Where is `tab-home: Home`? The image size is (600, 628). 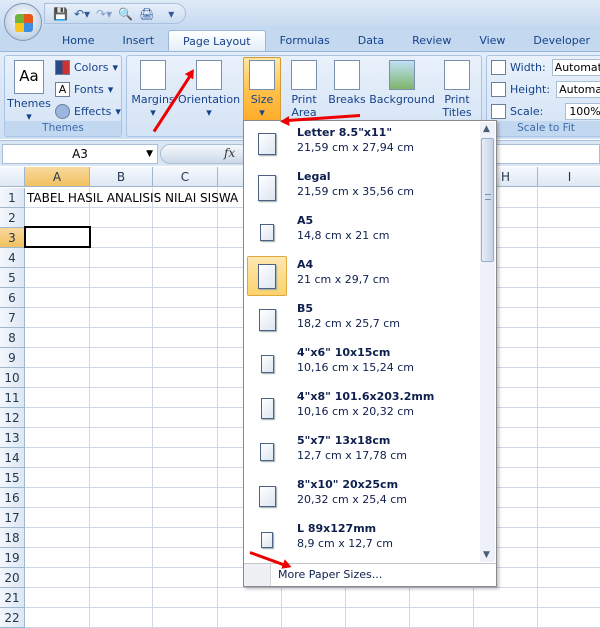 tab-home: Home is located at coordinates (78, 41).